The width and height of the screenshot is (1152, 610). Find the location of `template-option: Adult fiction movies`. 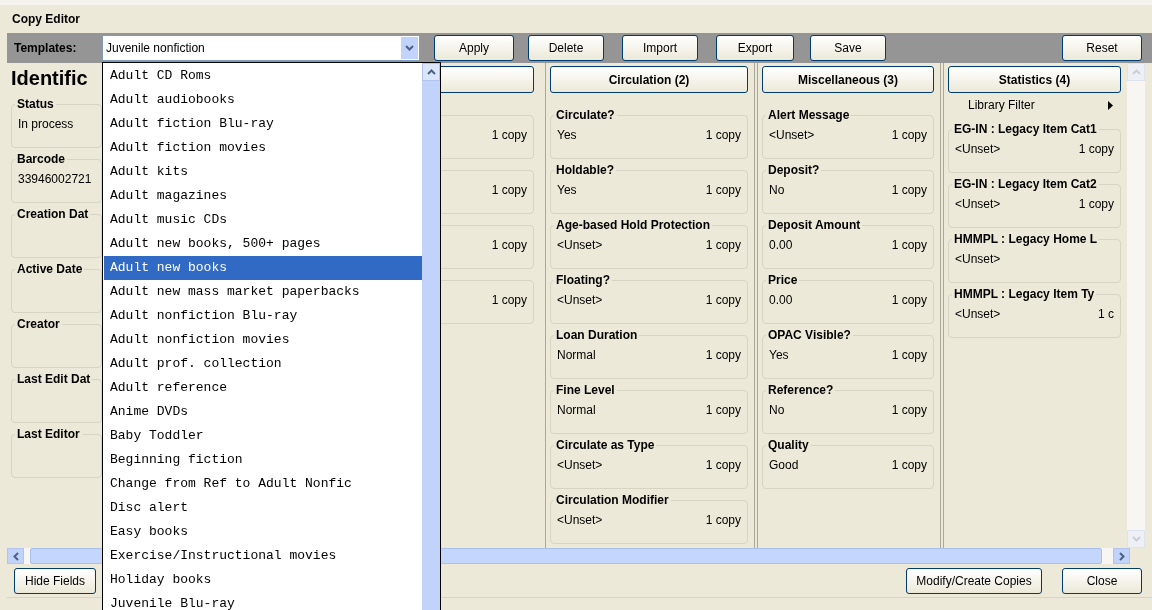

template-option: Adult fiction movies is located at coordinates (263, 148).